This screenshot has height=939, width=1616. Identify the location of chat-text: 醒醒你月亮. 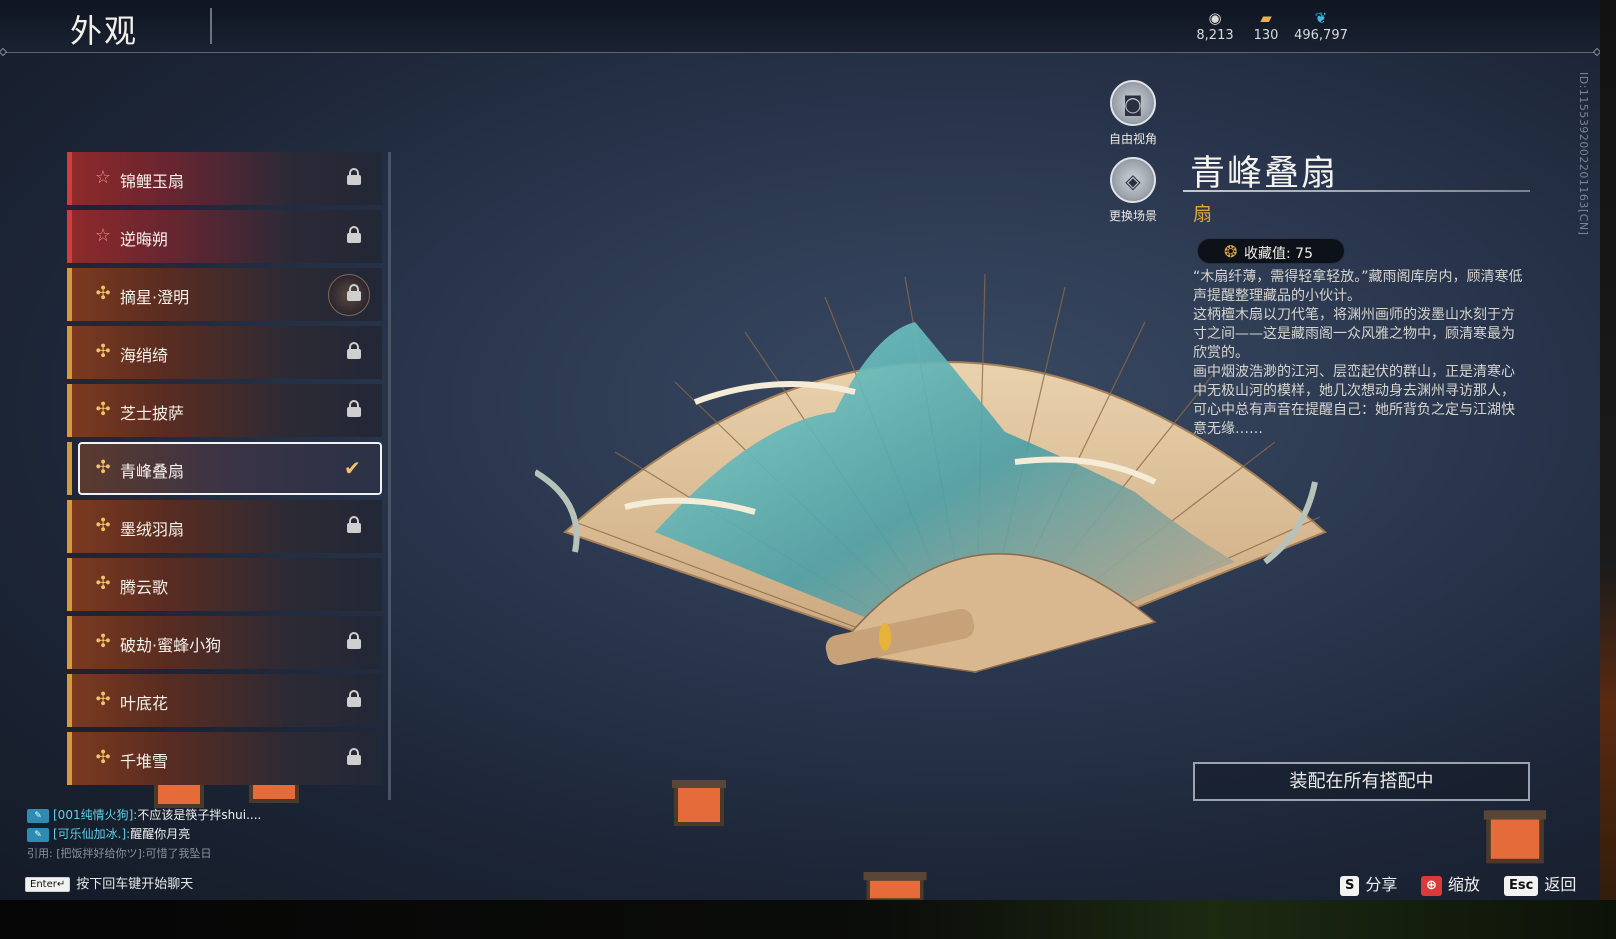
(160, 834).